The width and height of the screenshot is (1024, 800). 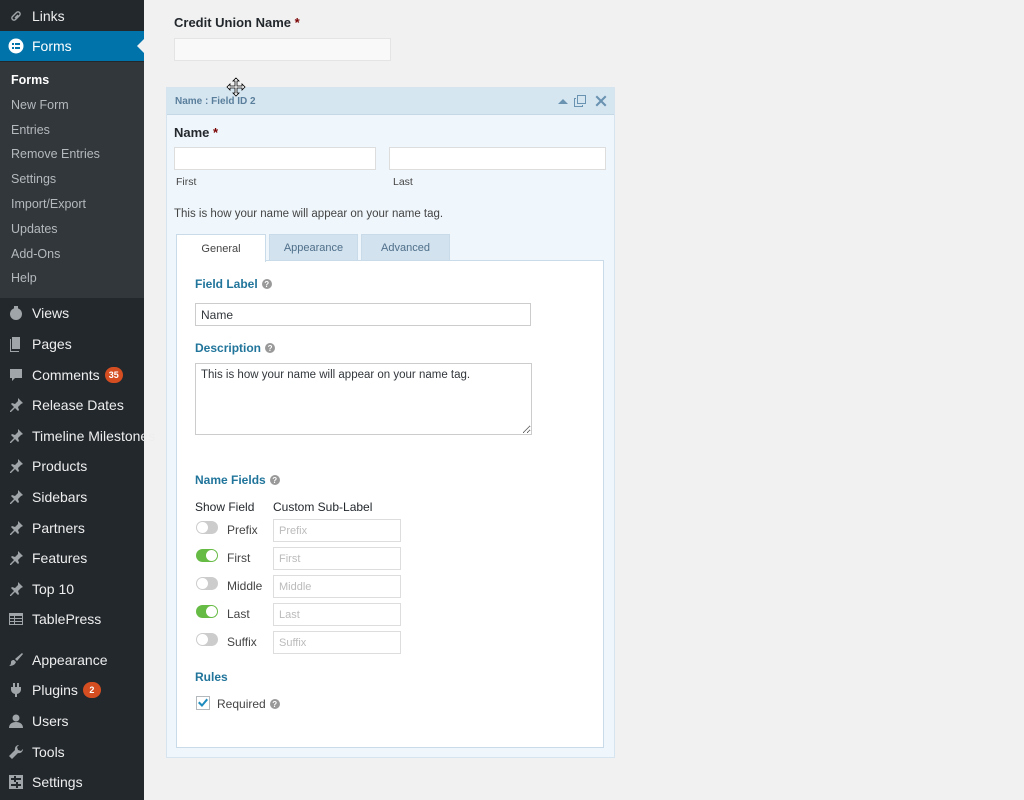 I want to click on required-label: Required ?, so click(x=248, y=704).